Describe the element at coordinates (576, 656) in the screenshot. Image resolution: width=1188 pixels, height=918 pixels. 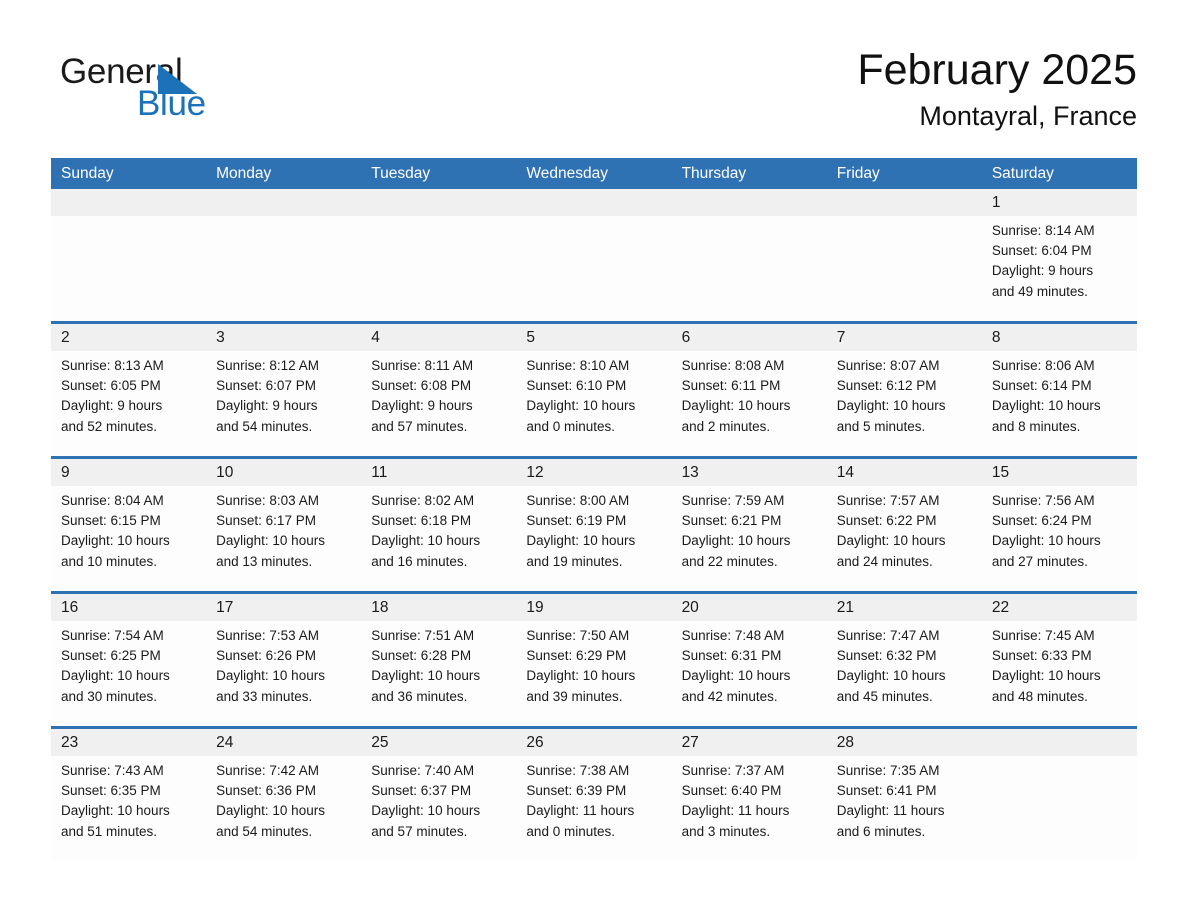
I see `day-info-line: Sunset: 6:29 PM` at that location.